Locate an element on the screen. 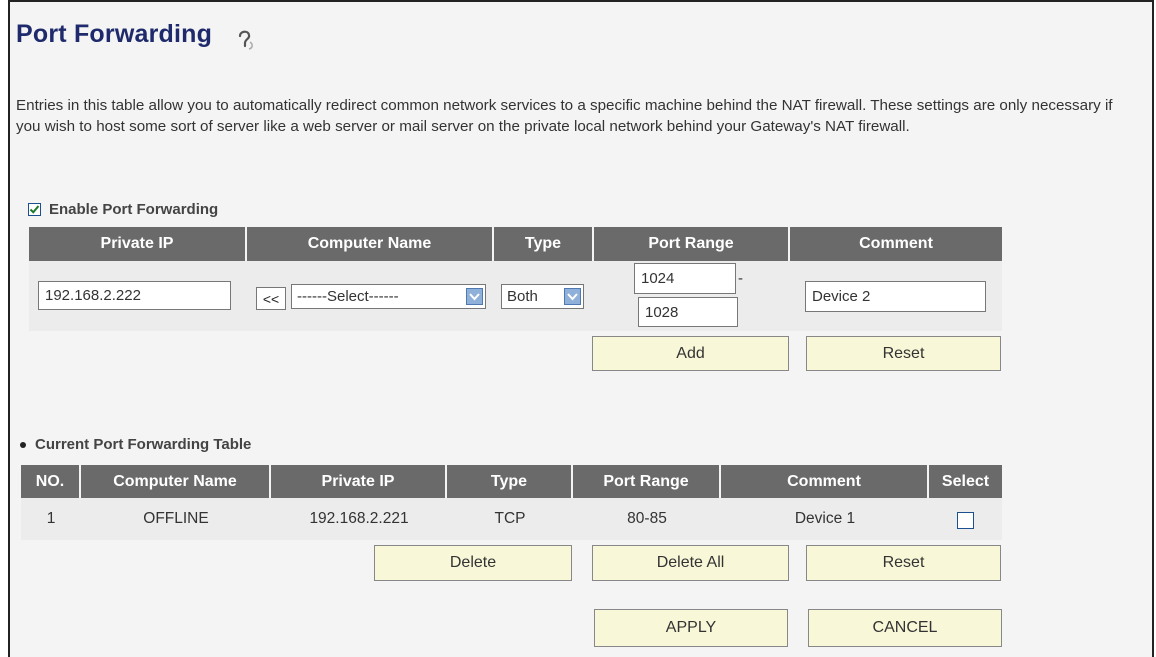 The width and height of the screenshot is (1156, 657). comment-input: Device 2 is located at coordinates (895, 296).